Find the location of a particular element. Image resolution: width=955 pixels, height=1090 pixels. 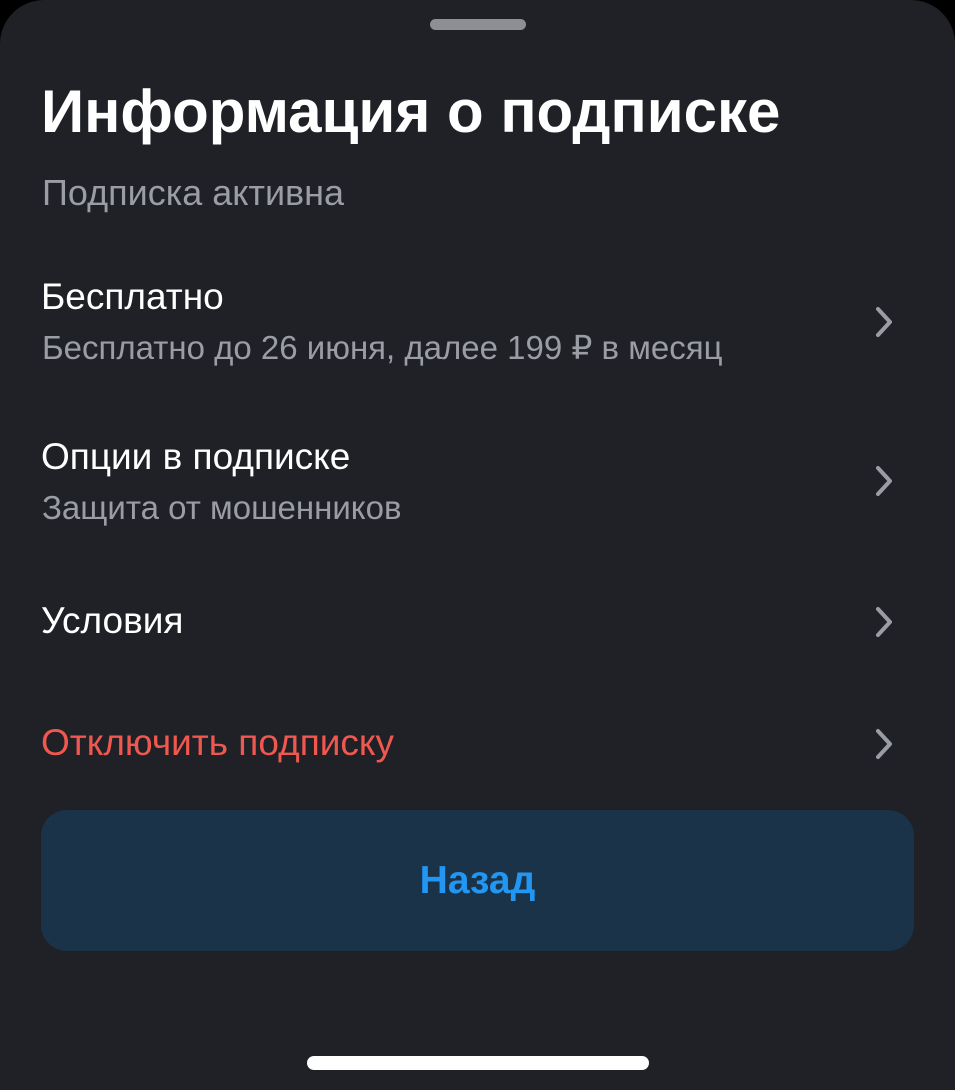

row-free-plan-title: Бесплатно is located at coordinates (132, 296).